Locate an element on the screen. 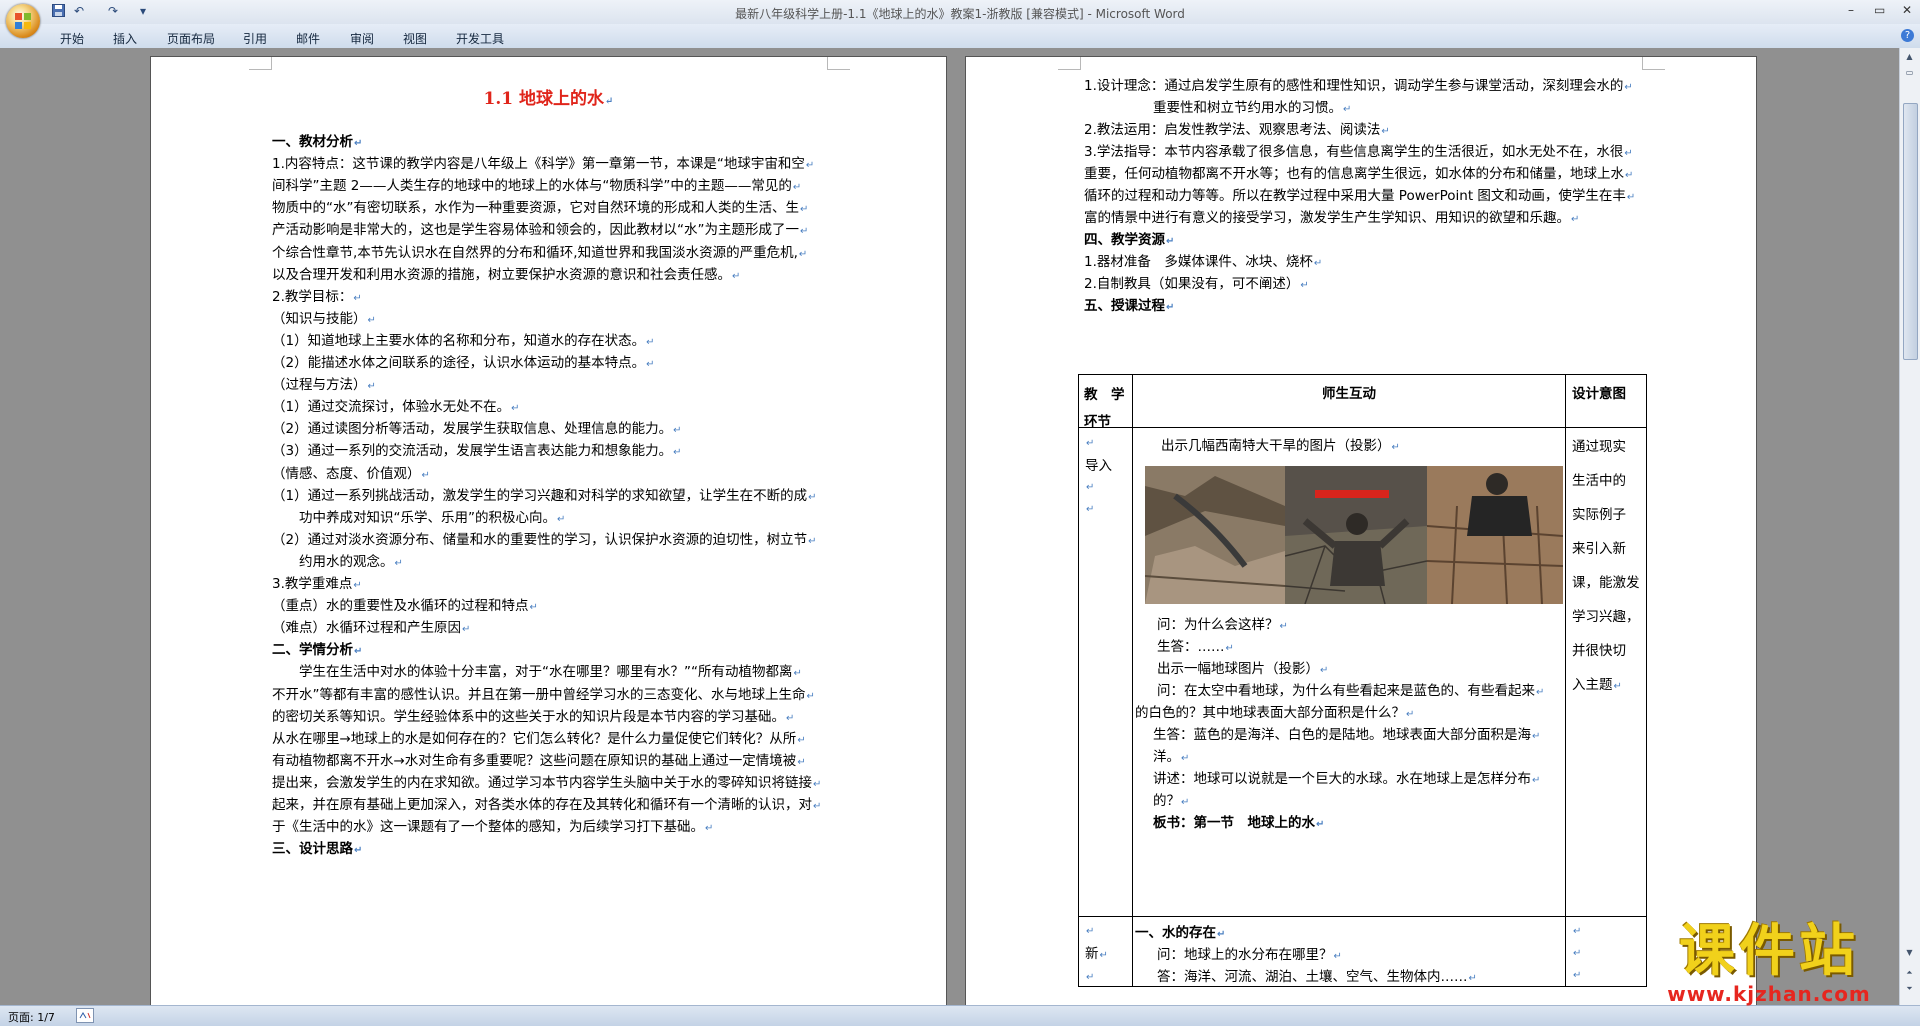 The height and width of the screenshot is (1026, 1920). paragraph-line: 富的情景中进行有意义的接受学习，激发学生产生学知识、用知识的欲望和乐趣。↵ is located at coordinates (1332, 218).